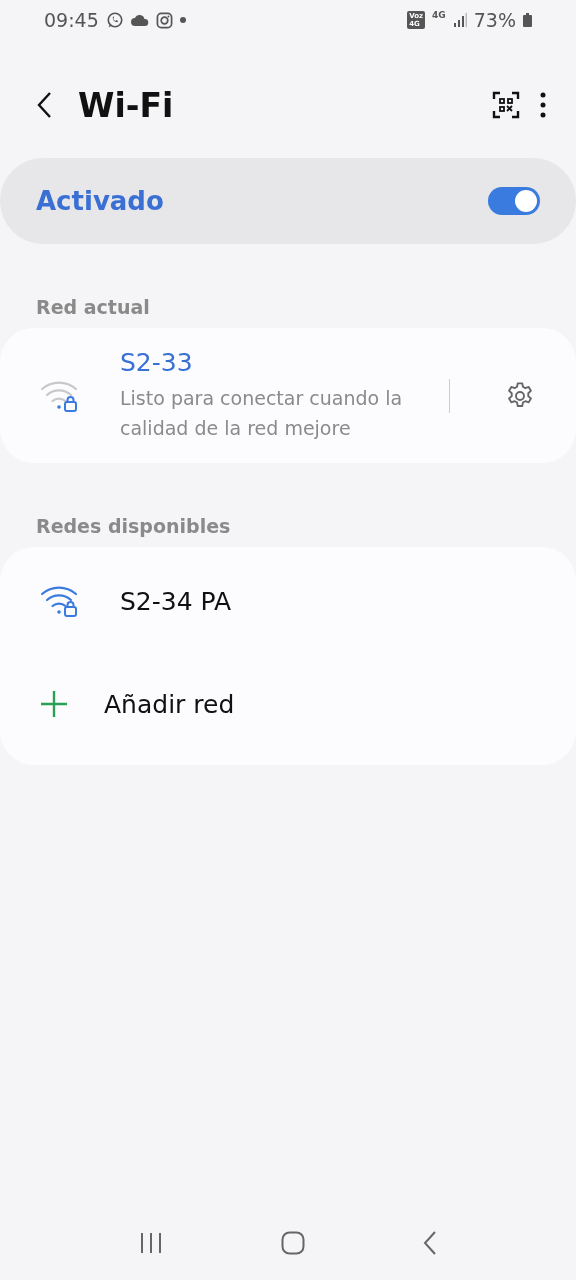 This screenshot has height=1280, width=576. I want to click on cloud-icon, so click(139, 20).